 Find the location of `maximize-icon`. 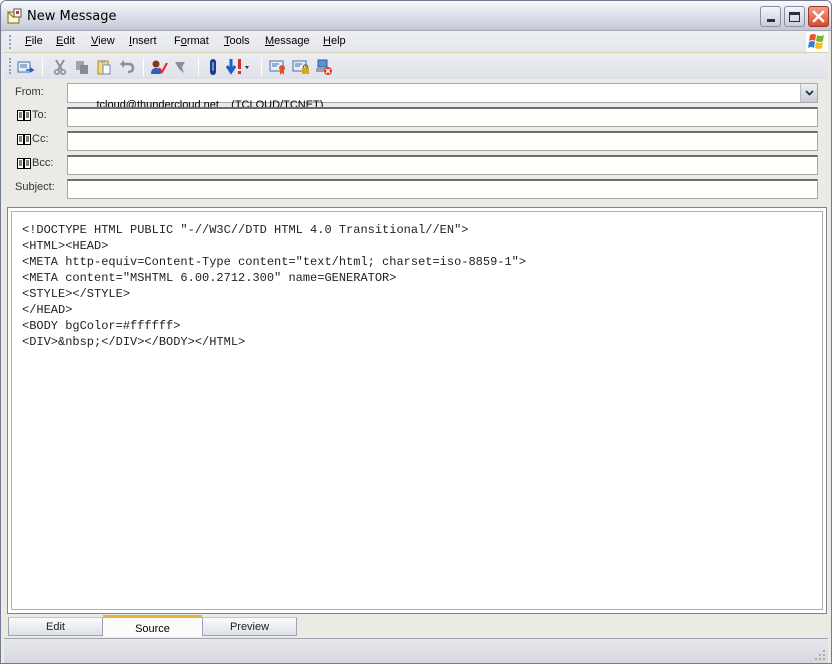

maximize-icon is located at coordinates (794, 16).